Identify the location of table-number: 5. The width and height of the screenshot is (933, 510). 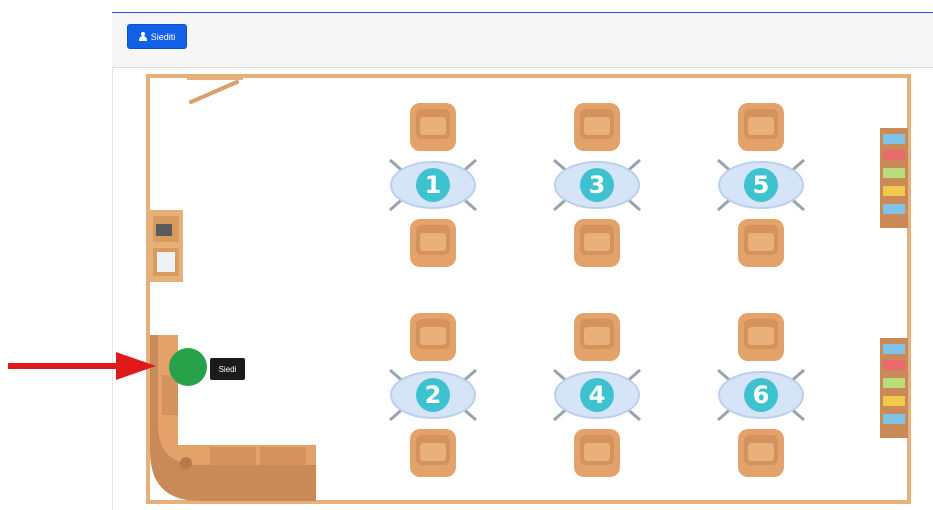
(761, 185).